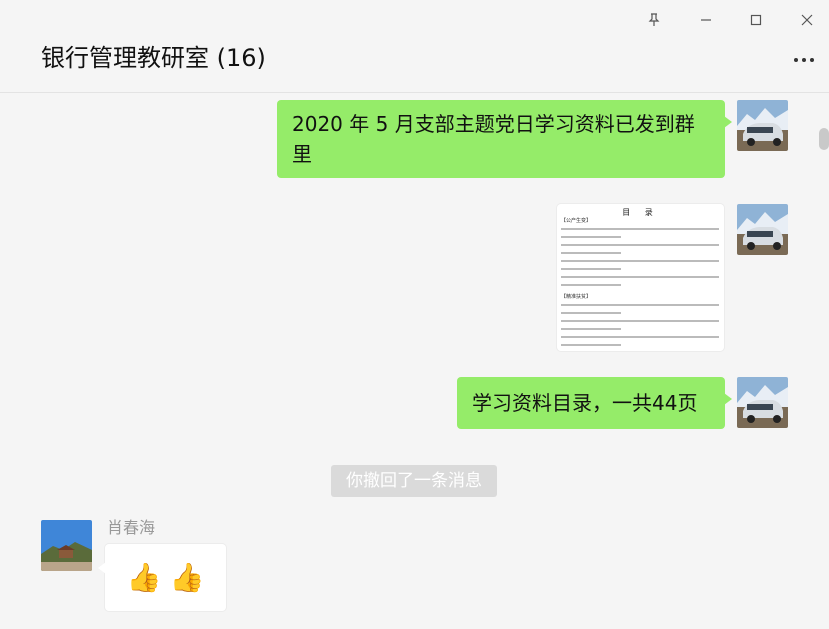 This screenshot has height=629, width=829. What do you see at coordinates (804, 60) in the screenshot?
I see `more-icon` at bounding box center [804, 60].